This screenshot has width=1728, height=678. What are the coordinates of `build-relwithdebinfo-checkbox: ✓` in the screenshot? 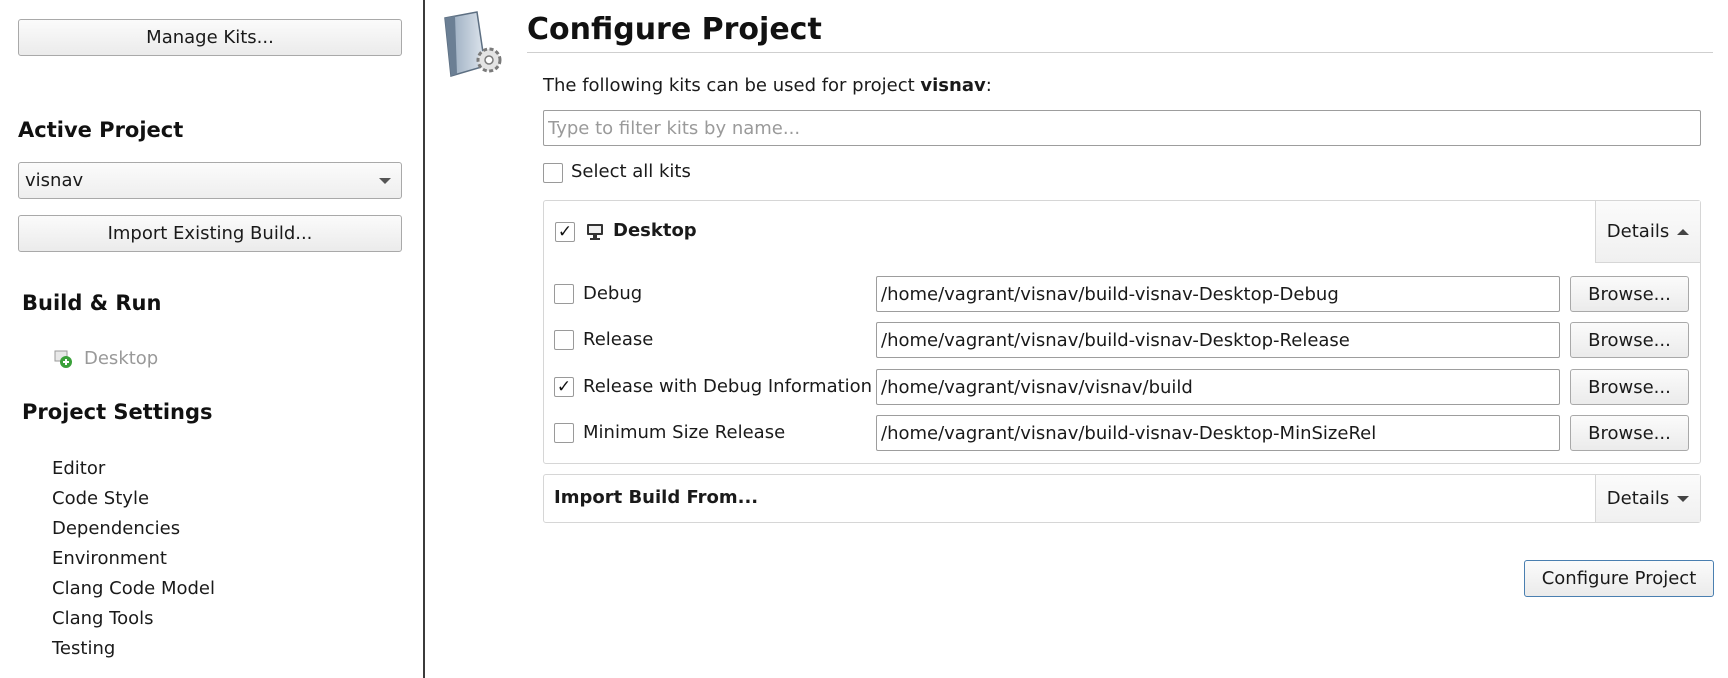 It's located at (564, 387).